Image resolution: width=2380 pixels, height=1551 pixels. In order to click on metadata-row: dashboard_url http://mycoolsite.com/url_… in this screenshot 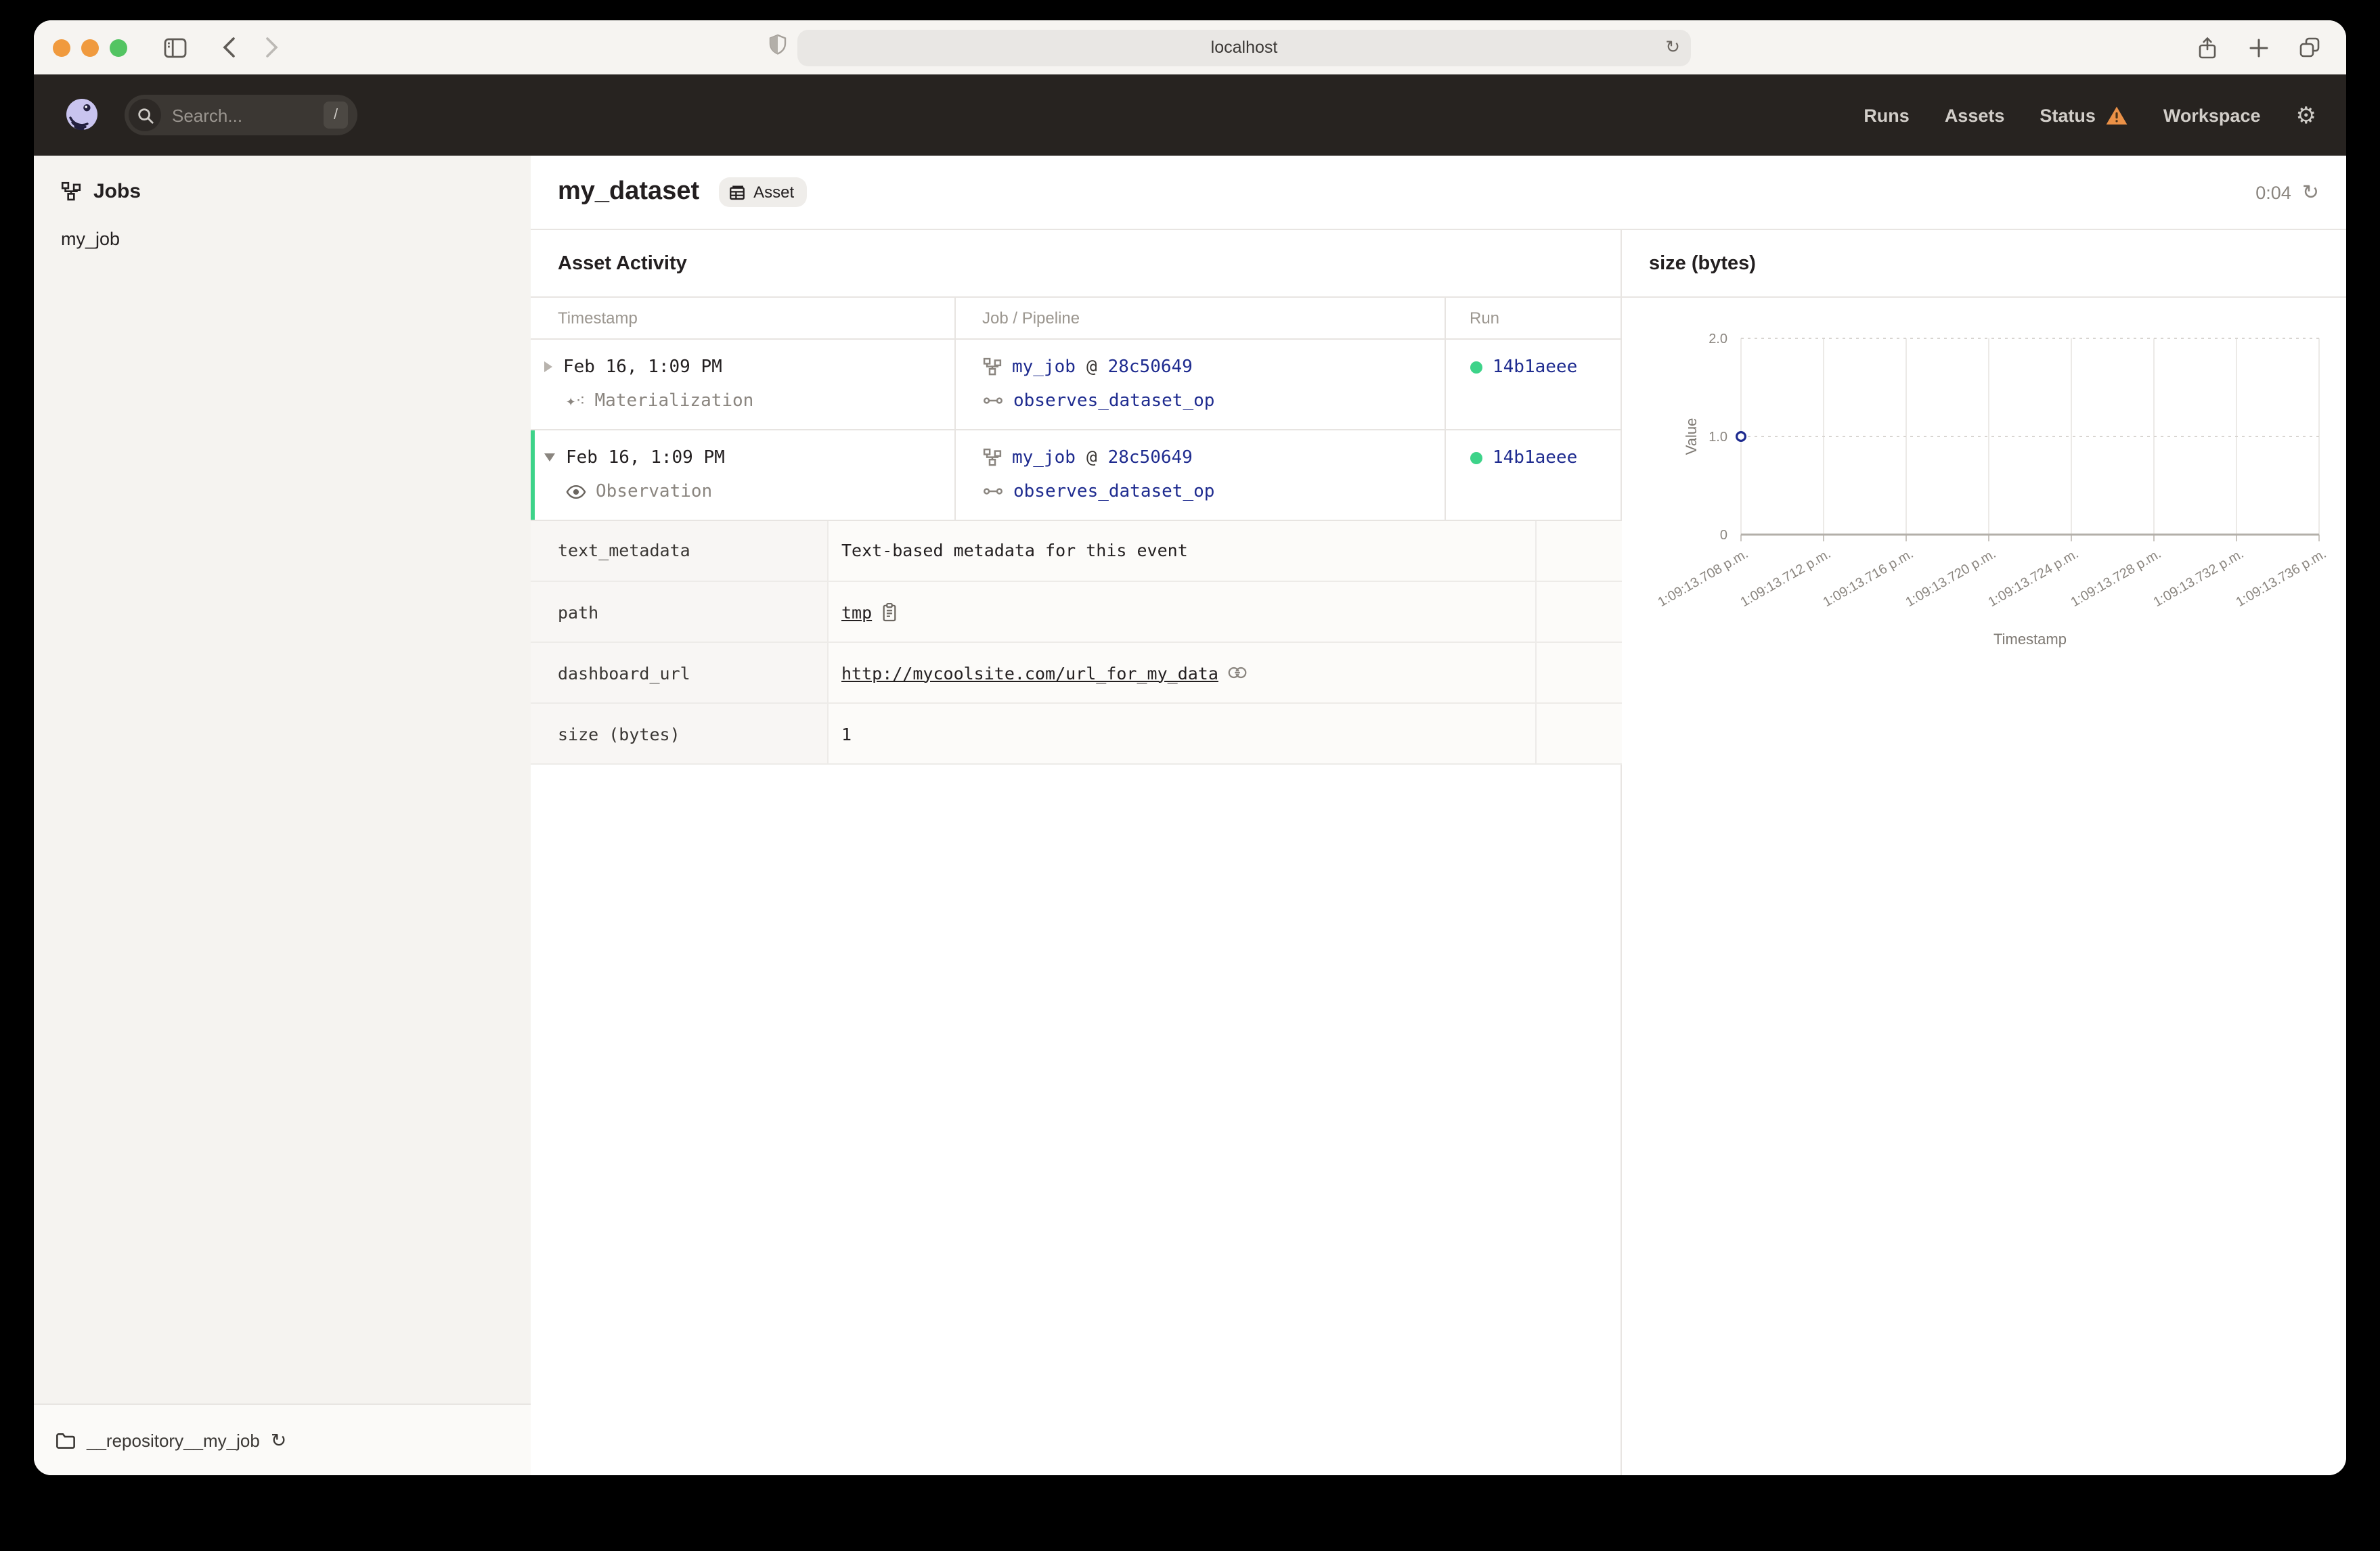, I will do `click(1076, 673)`.